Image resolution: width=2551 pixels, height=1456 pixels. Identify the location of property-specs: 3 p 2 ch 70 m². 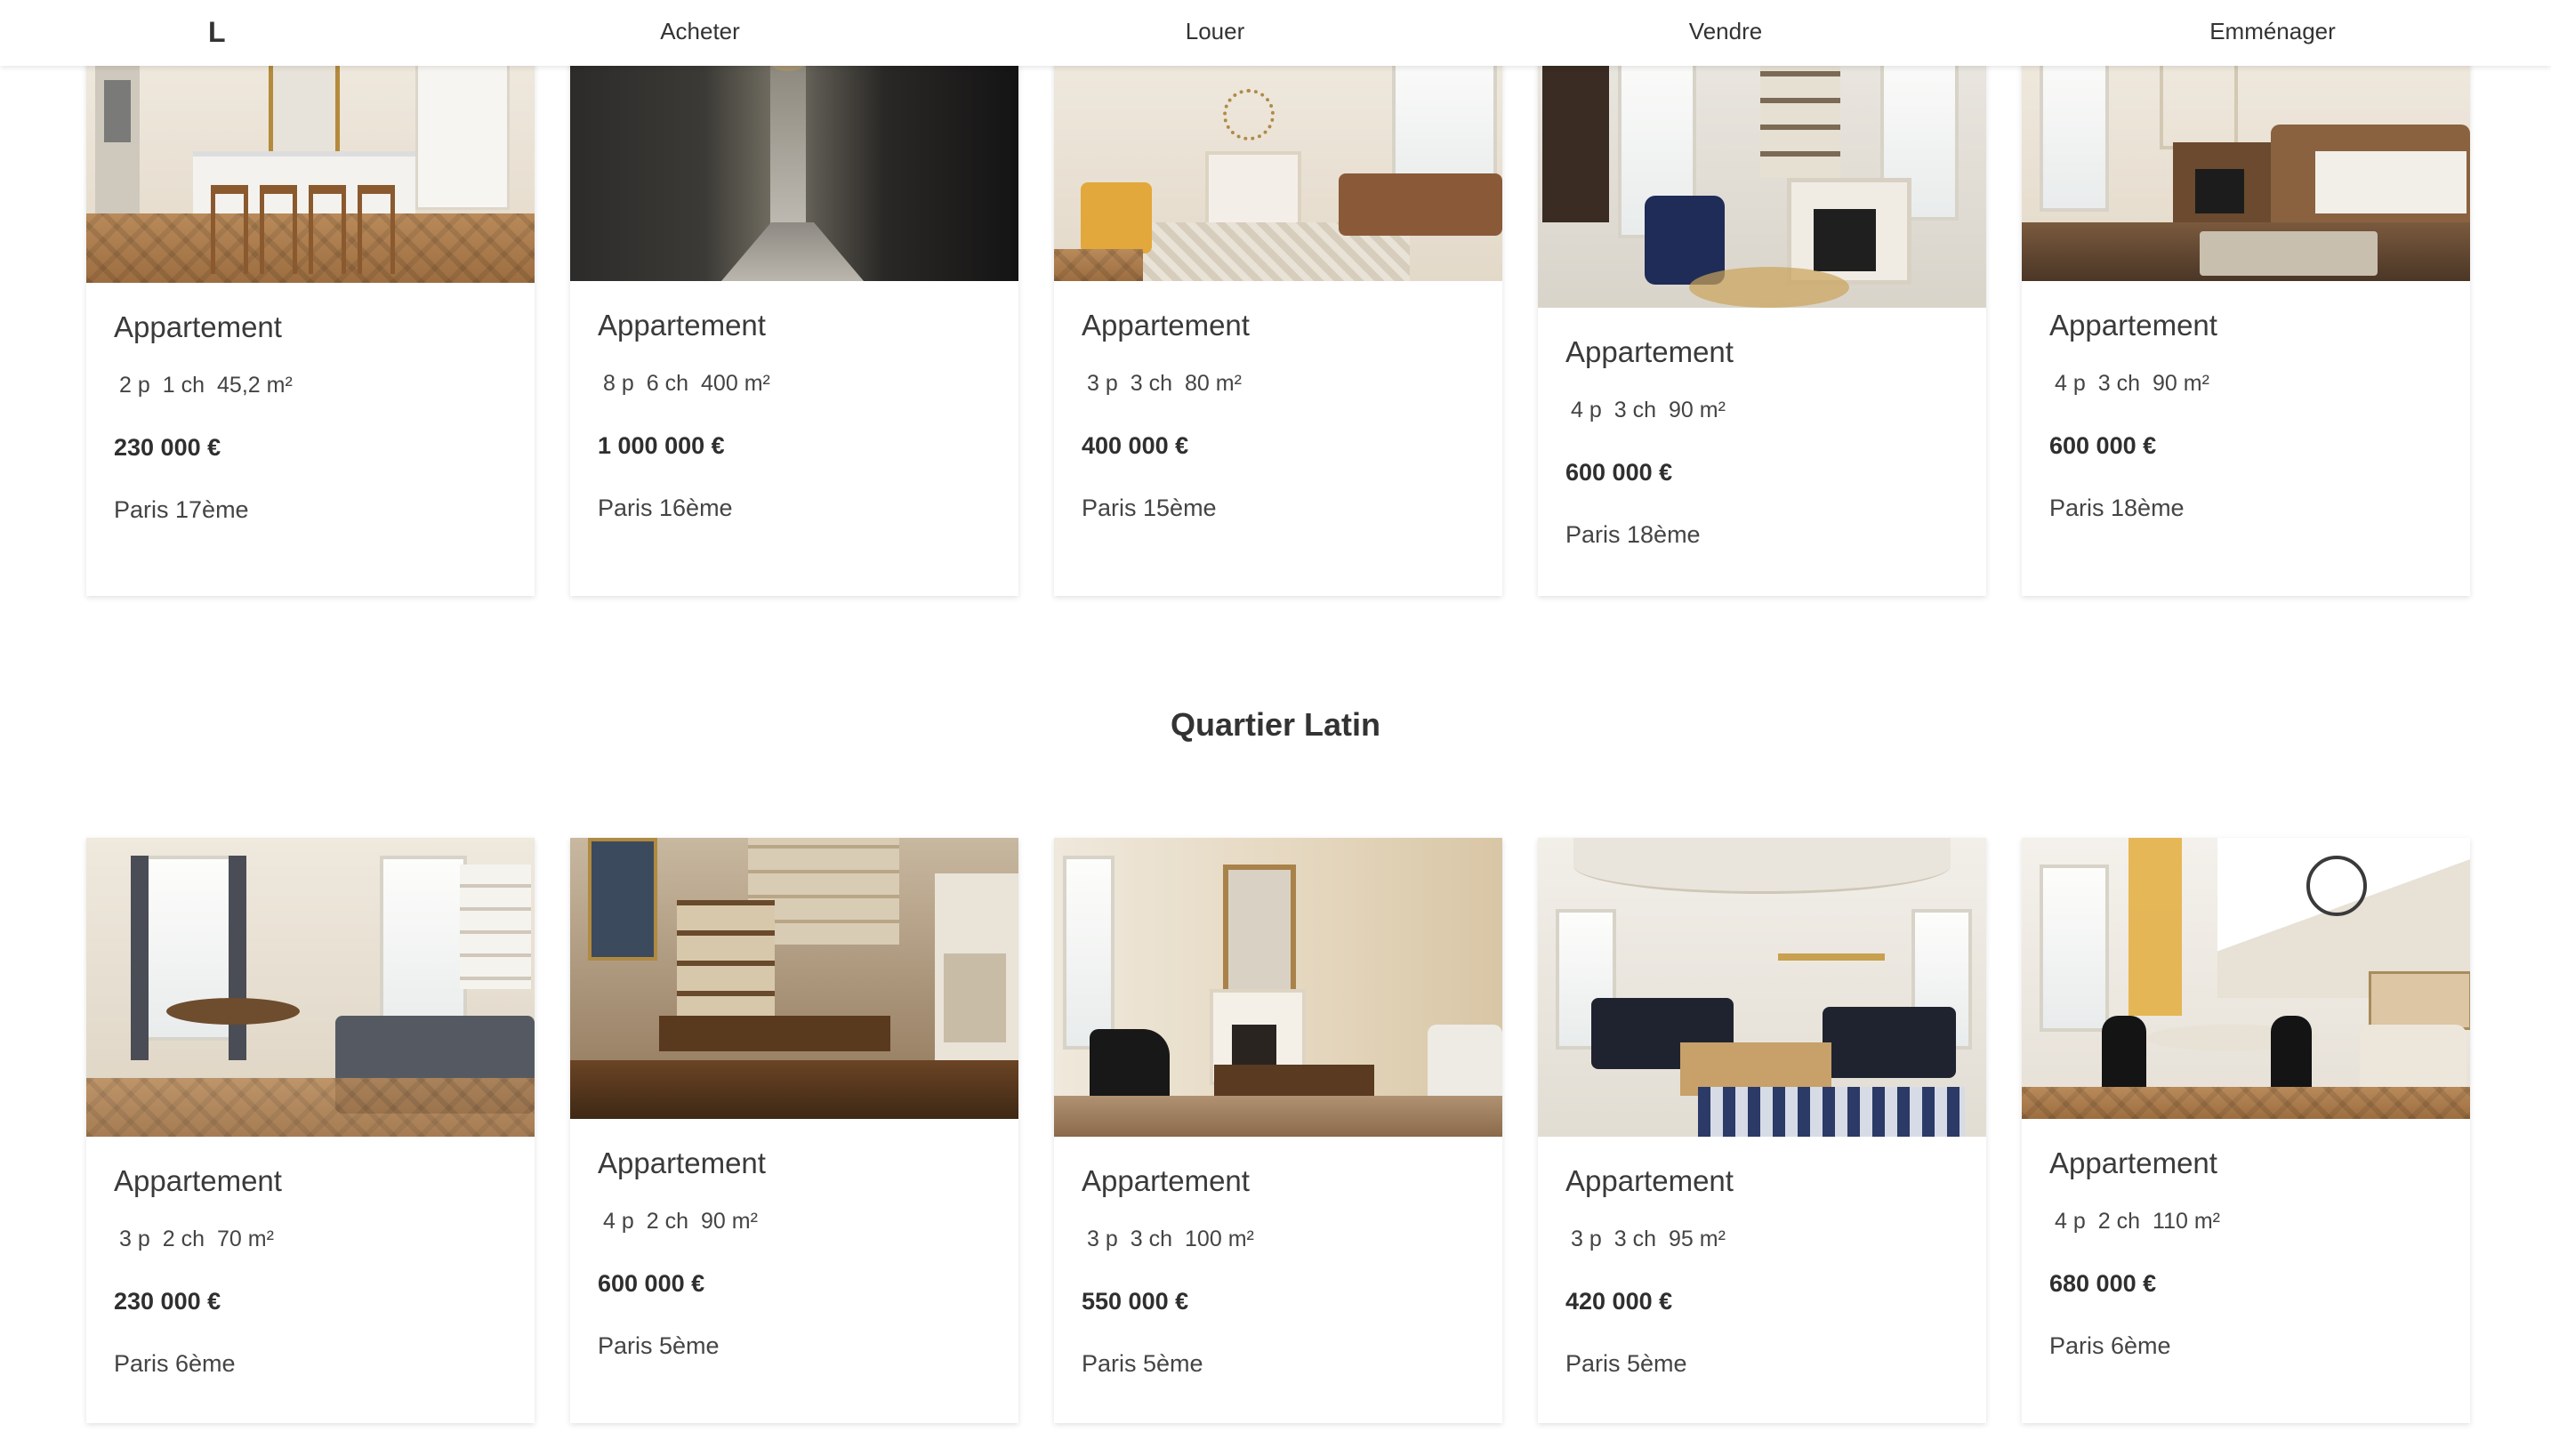
(310, 1239).